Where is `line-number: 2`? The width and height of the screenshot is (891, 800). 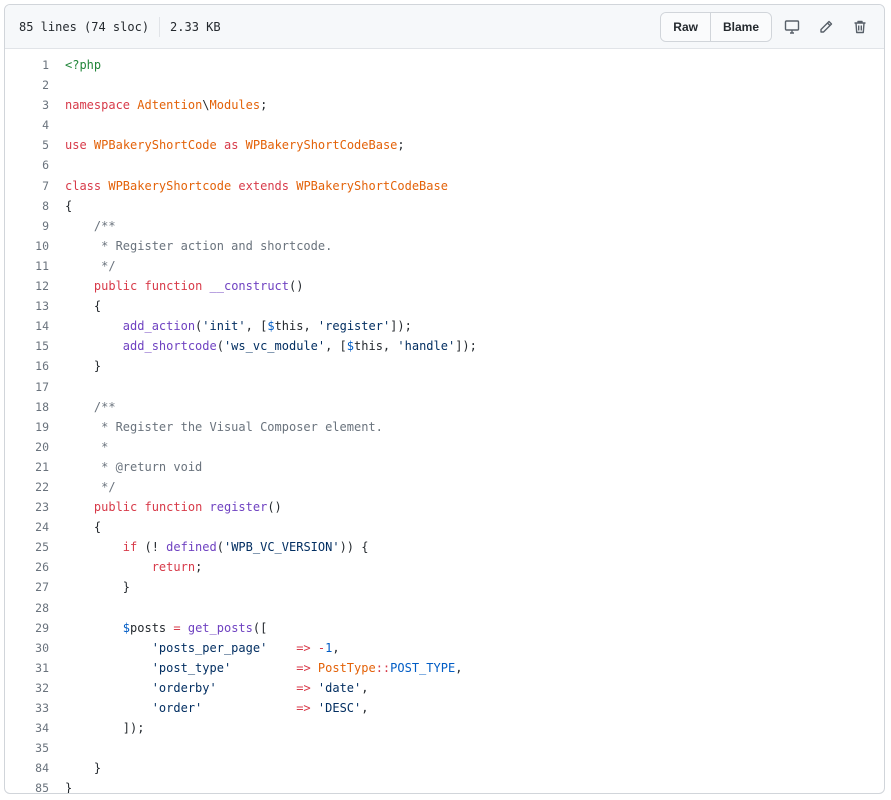
line-number: 2 is located at coordinates (35, 85).